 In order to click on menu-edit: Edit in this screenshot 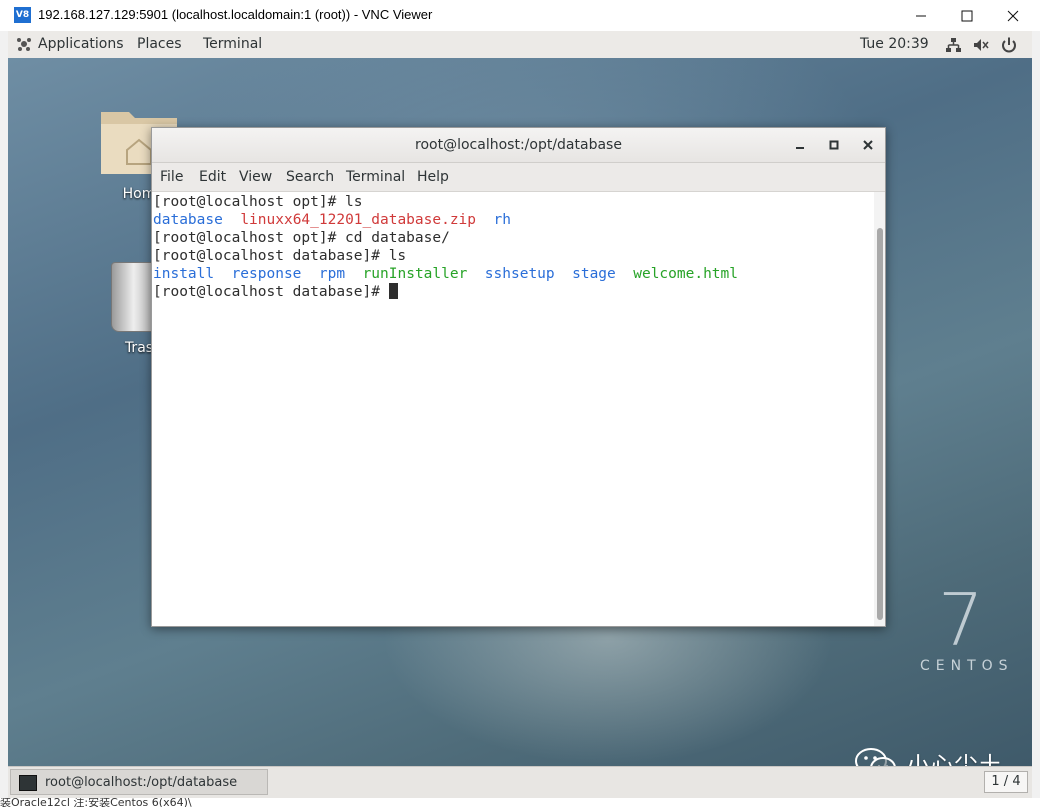, I will do `click(212, 177)`.